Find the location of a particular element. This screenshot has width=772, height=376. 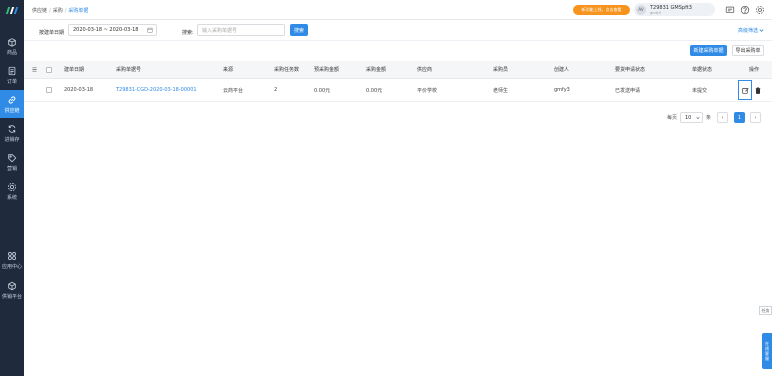

divider is located at coordinates (398, 40).